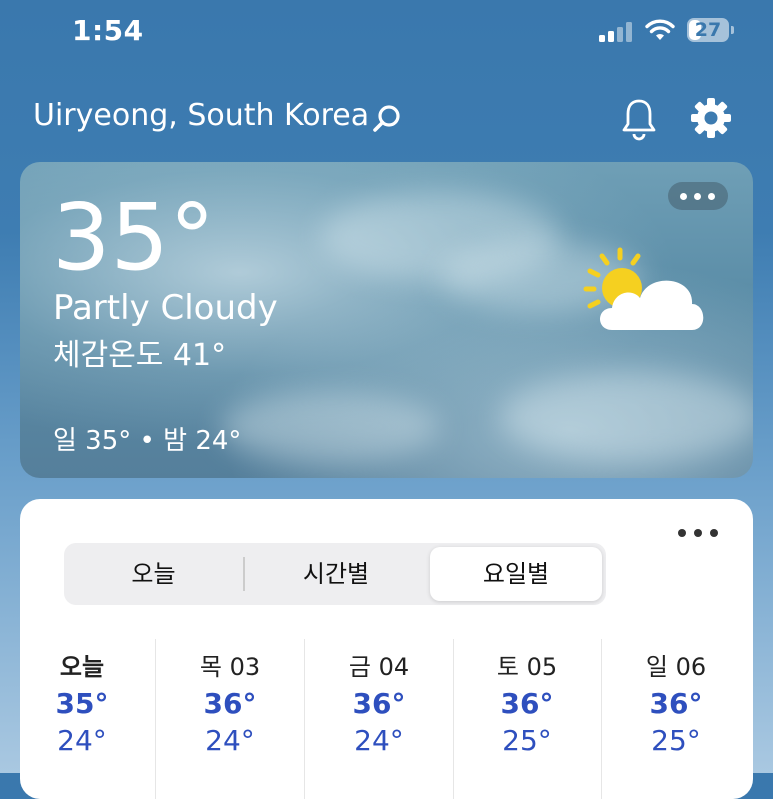 The width and height of the screenshot is (773, 799). I want to click on current-temperature: 35°, so click(134, 237).